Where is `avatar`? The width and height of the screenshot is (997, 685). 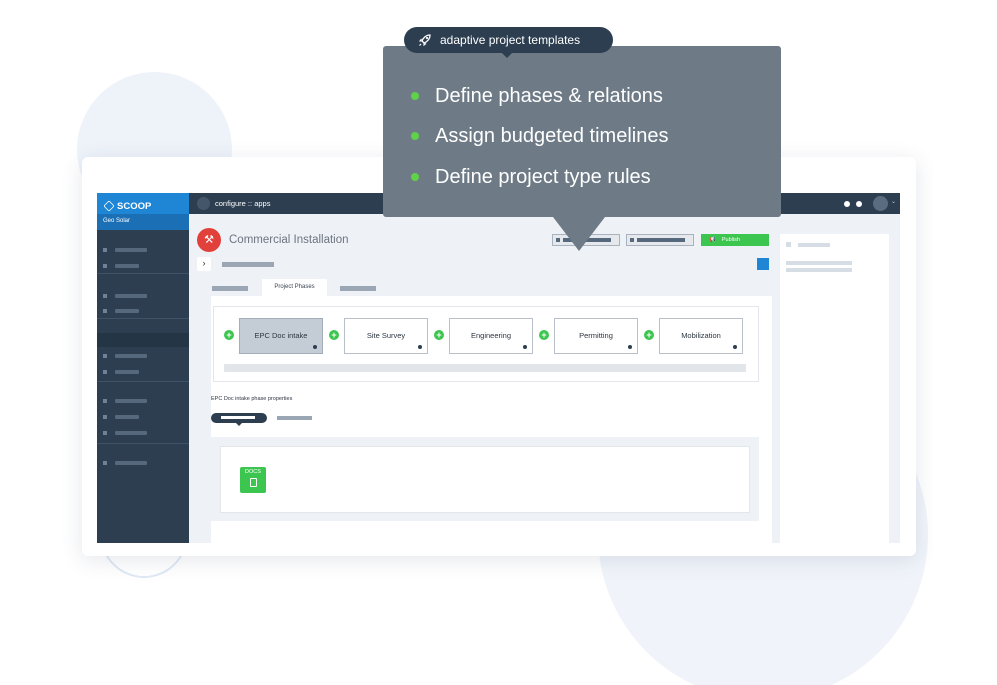 avatar is located at coordinates (880, 203).